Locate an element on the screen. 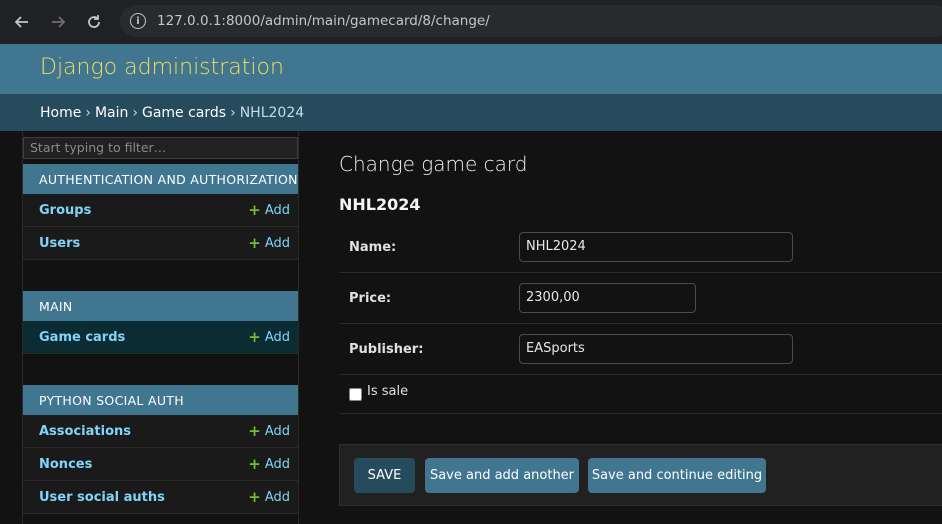 The height and width of the screenshot is (524, 942). add-associations-link: + Add is located at coordinates (269, 431).